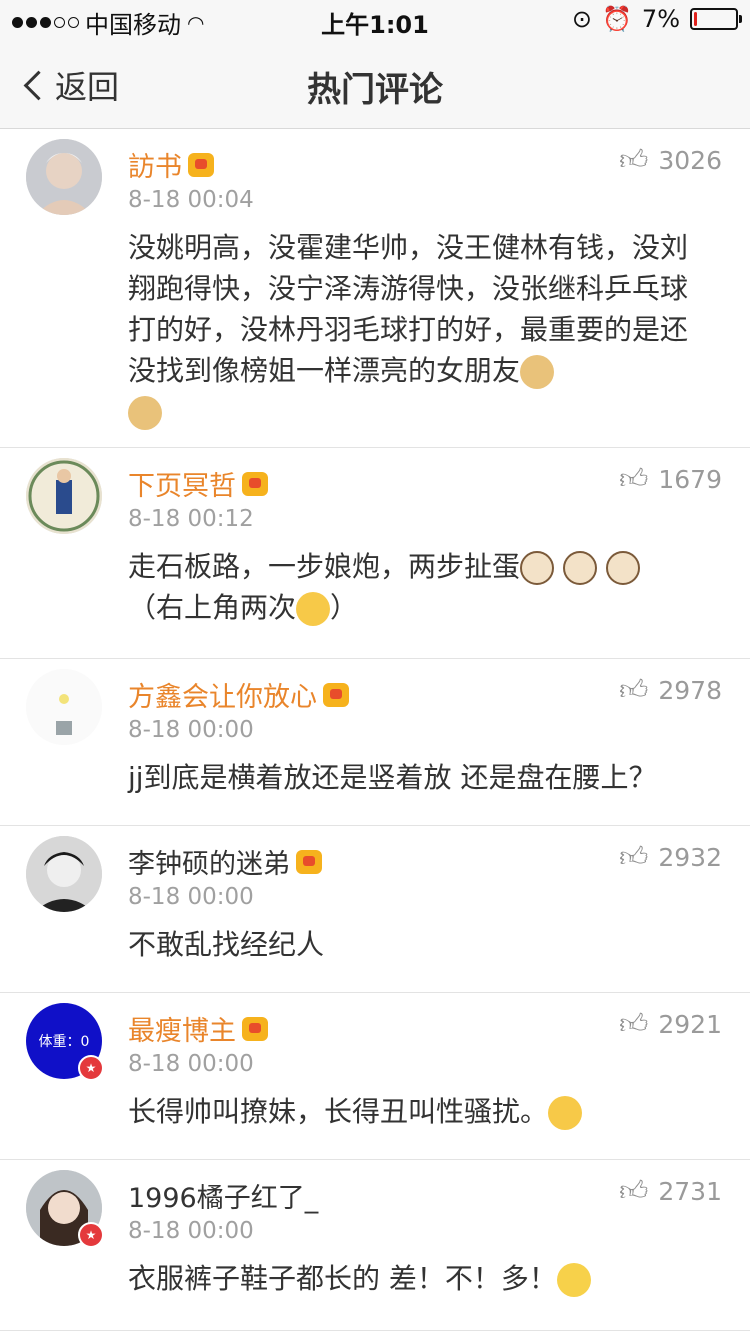 The width and height of the screenshot is (750, 1334). I want to click on like-button: 👍︎ 2978, so click(670, 690).